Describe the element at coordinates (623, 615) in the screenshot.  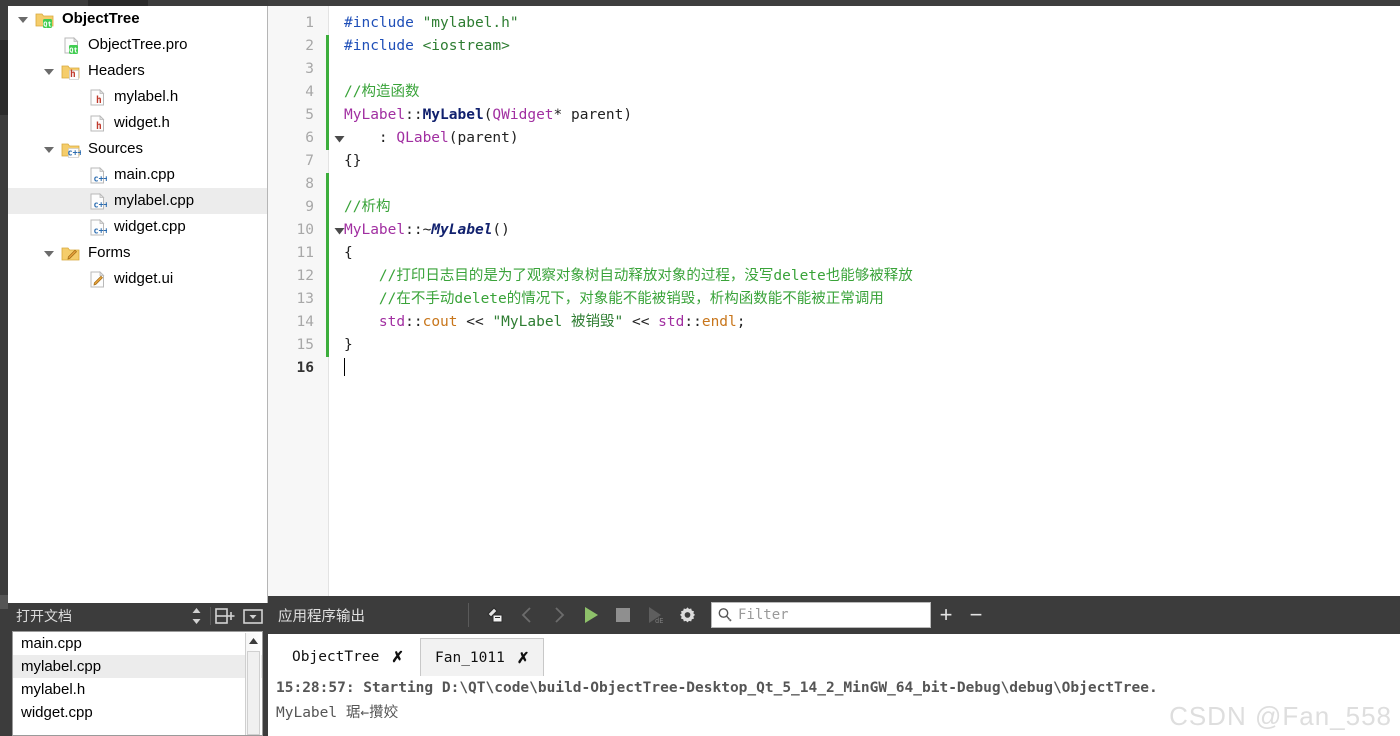
I see `stop-square-icon` at that location.